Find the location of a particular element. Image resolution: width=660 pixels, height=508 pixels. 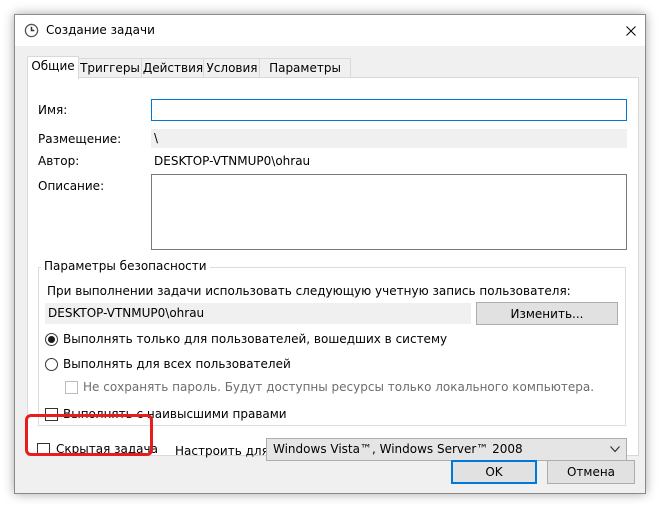

name-label: Имя: is located at coordinates (53, 110).